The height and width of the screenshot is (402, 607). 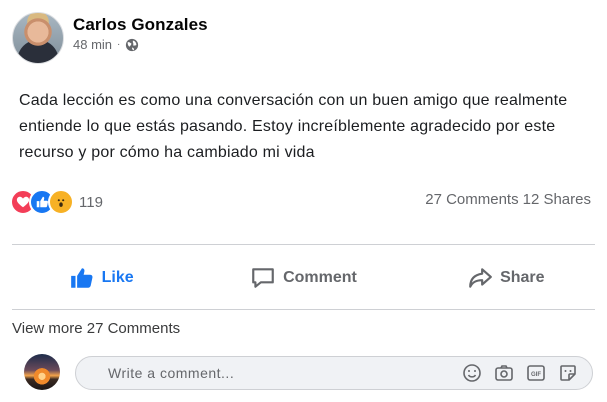 What do you see at coordinates (117, 277) in the screenshot?
I see `like-label: Like` at bounding box center [117, 277].